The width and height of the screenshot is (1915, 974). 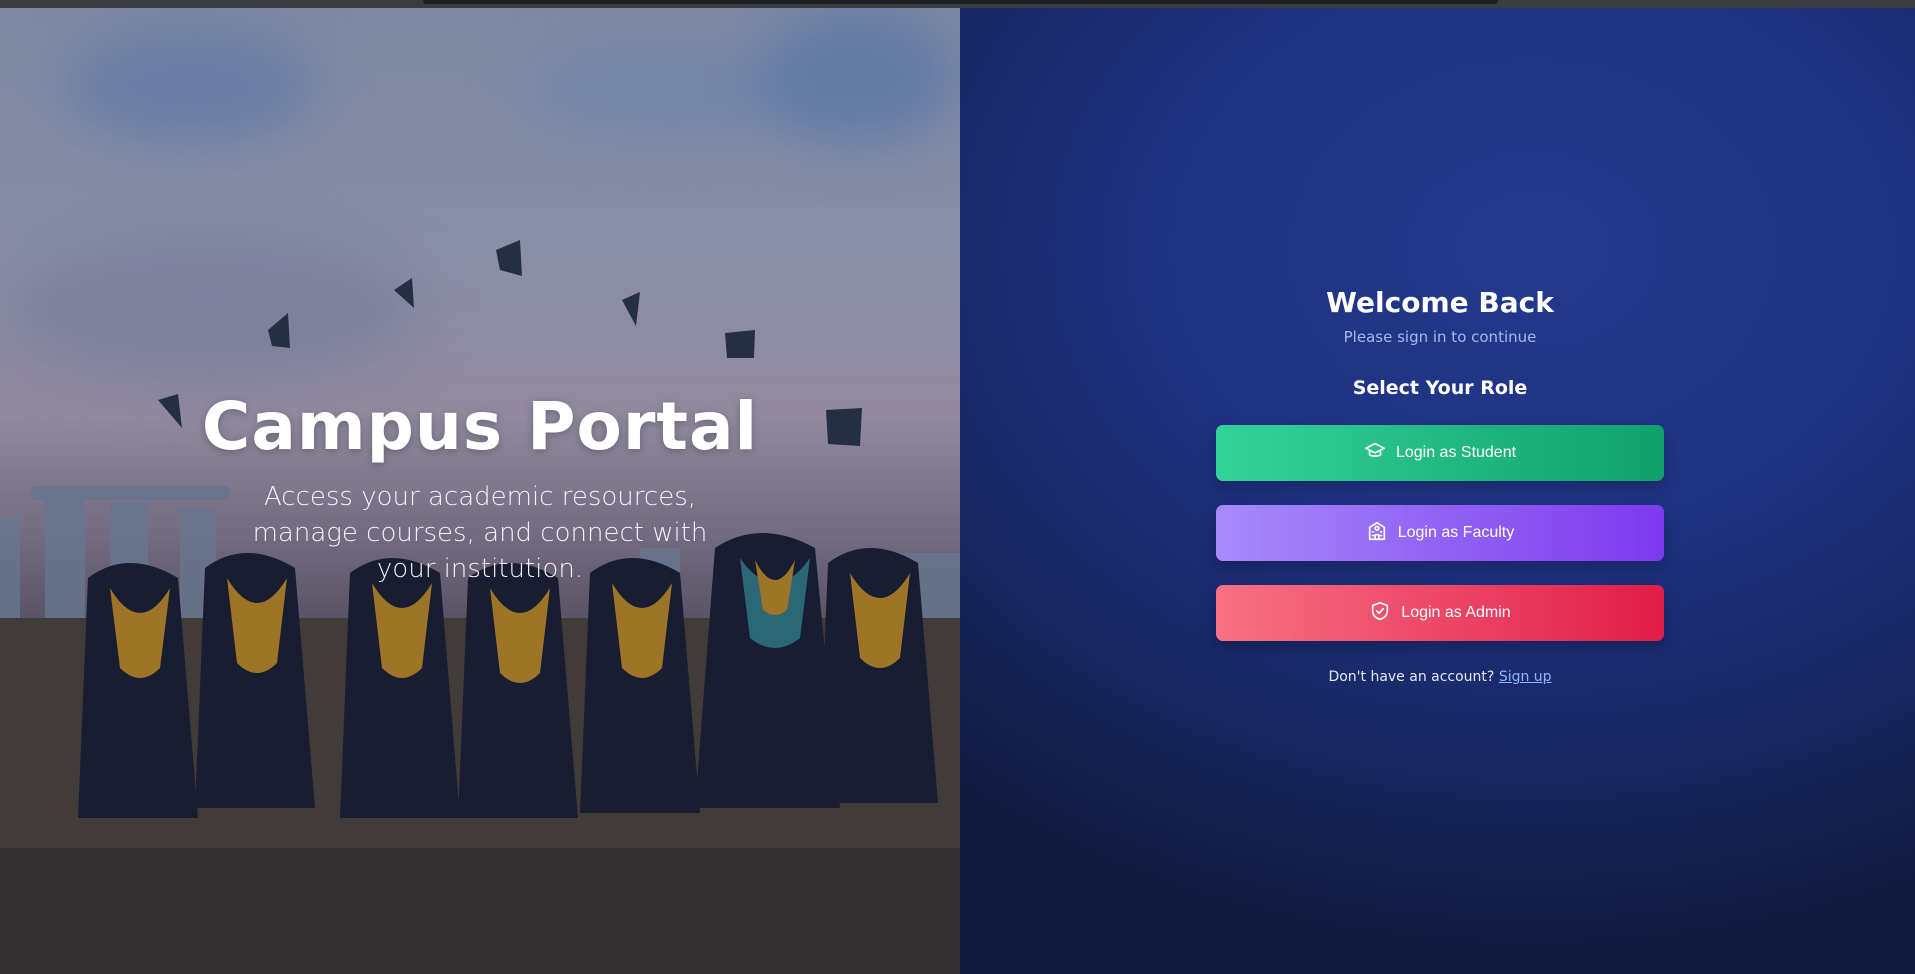 What do you see at coordinates (1440, 388) in the screenshot?
I see `select-role-heading: Select Your Role` at bounding box center [1440, 388].